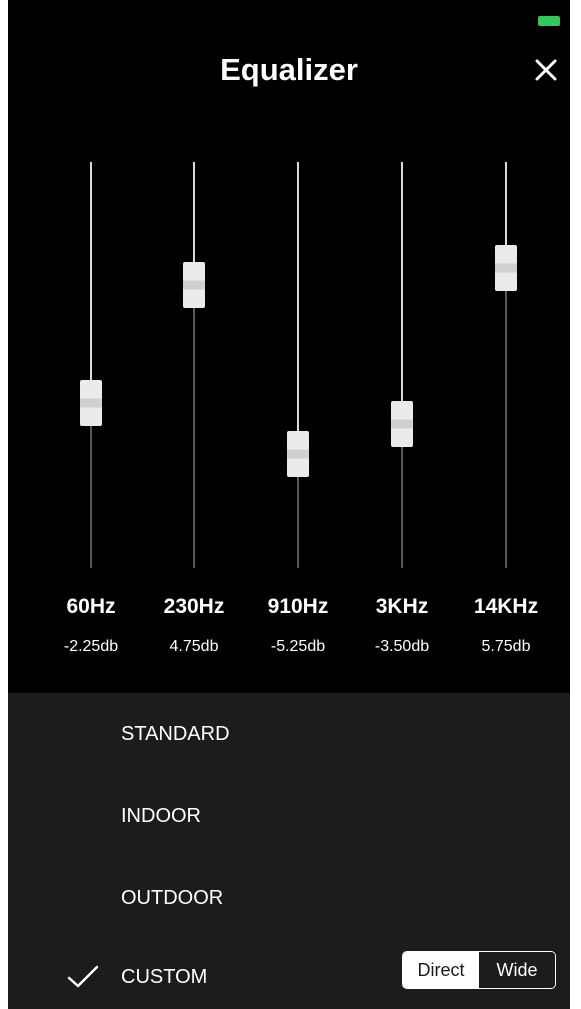 The width and height of the screenshot is (581, 1009). Describe the element at coordinates (506, 606) in the screenshot. I see `band-frequency-label: 14KHz` at that location.